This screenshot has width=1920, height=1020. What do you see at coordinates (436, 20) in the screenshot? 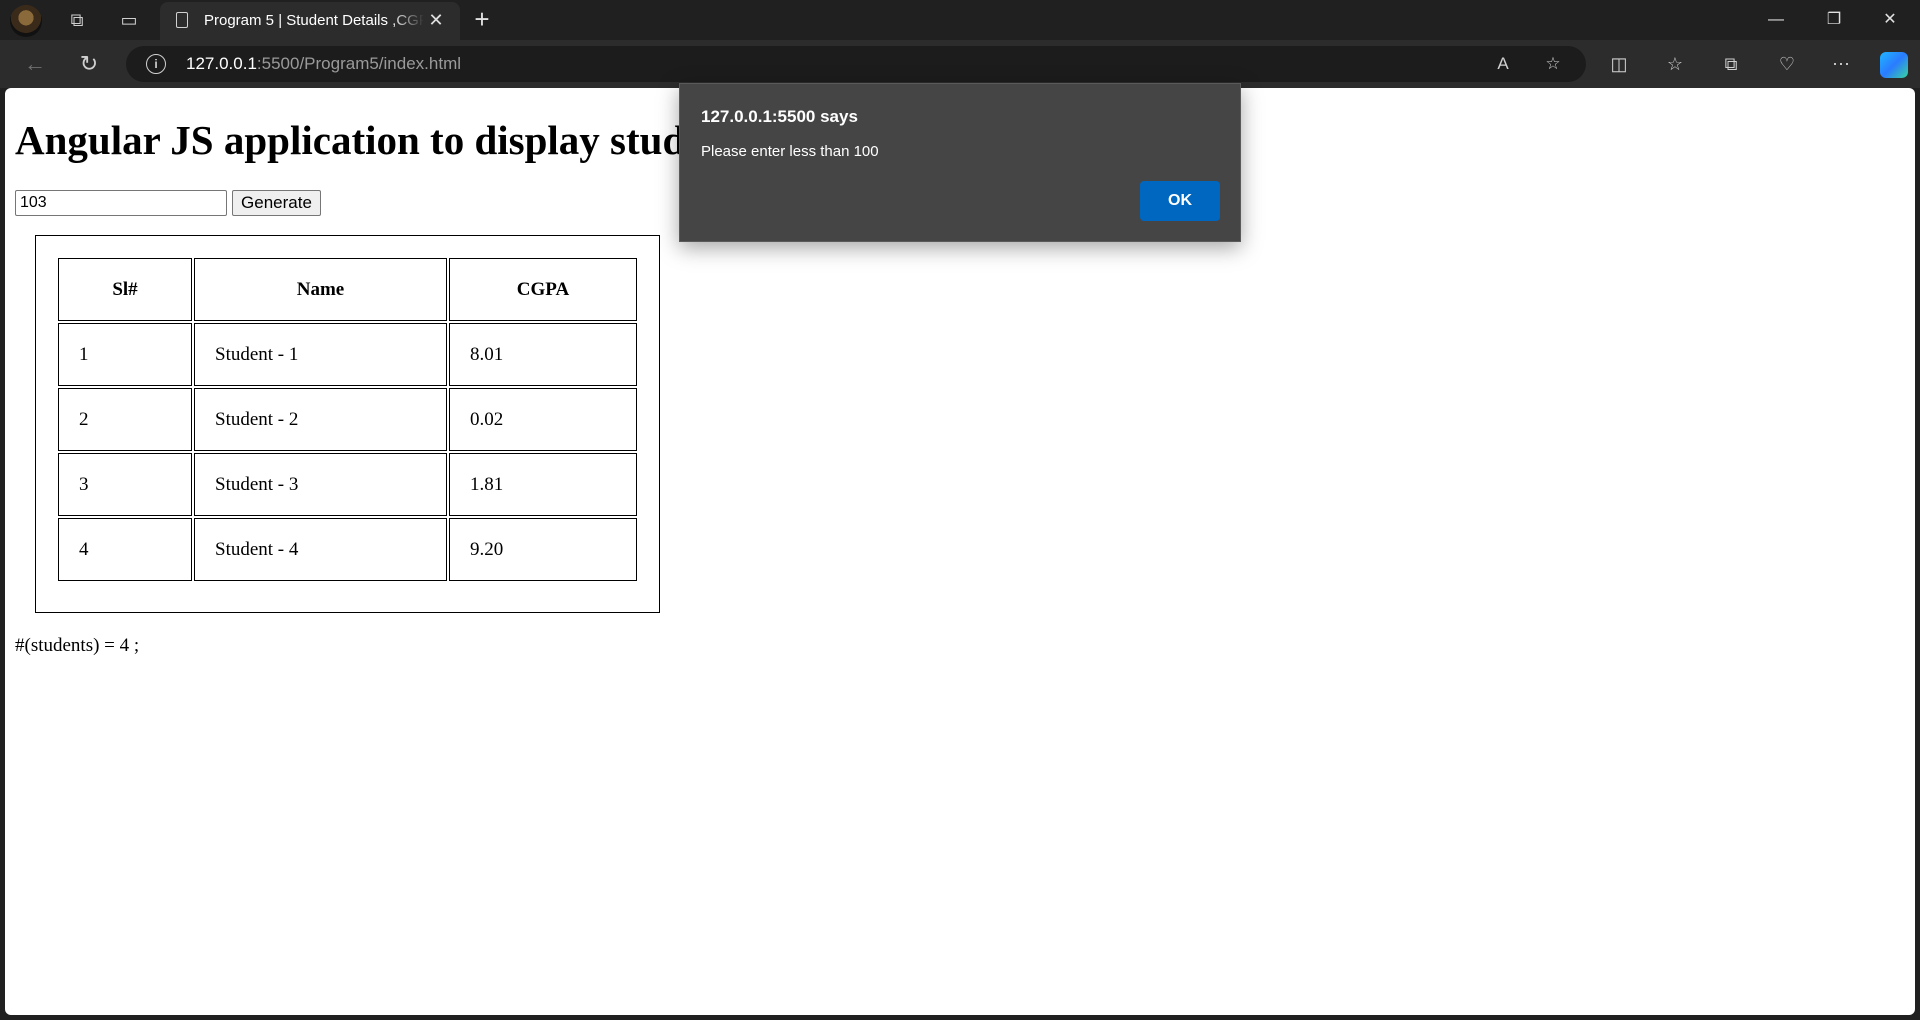
I see `tab-close-icon: ✕` at bounding box center [436, 20].